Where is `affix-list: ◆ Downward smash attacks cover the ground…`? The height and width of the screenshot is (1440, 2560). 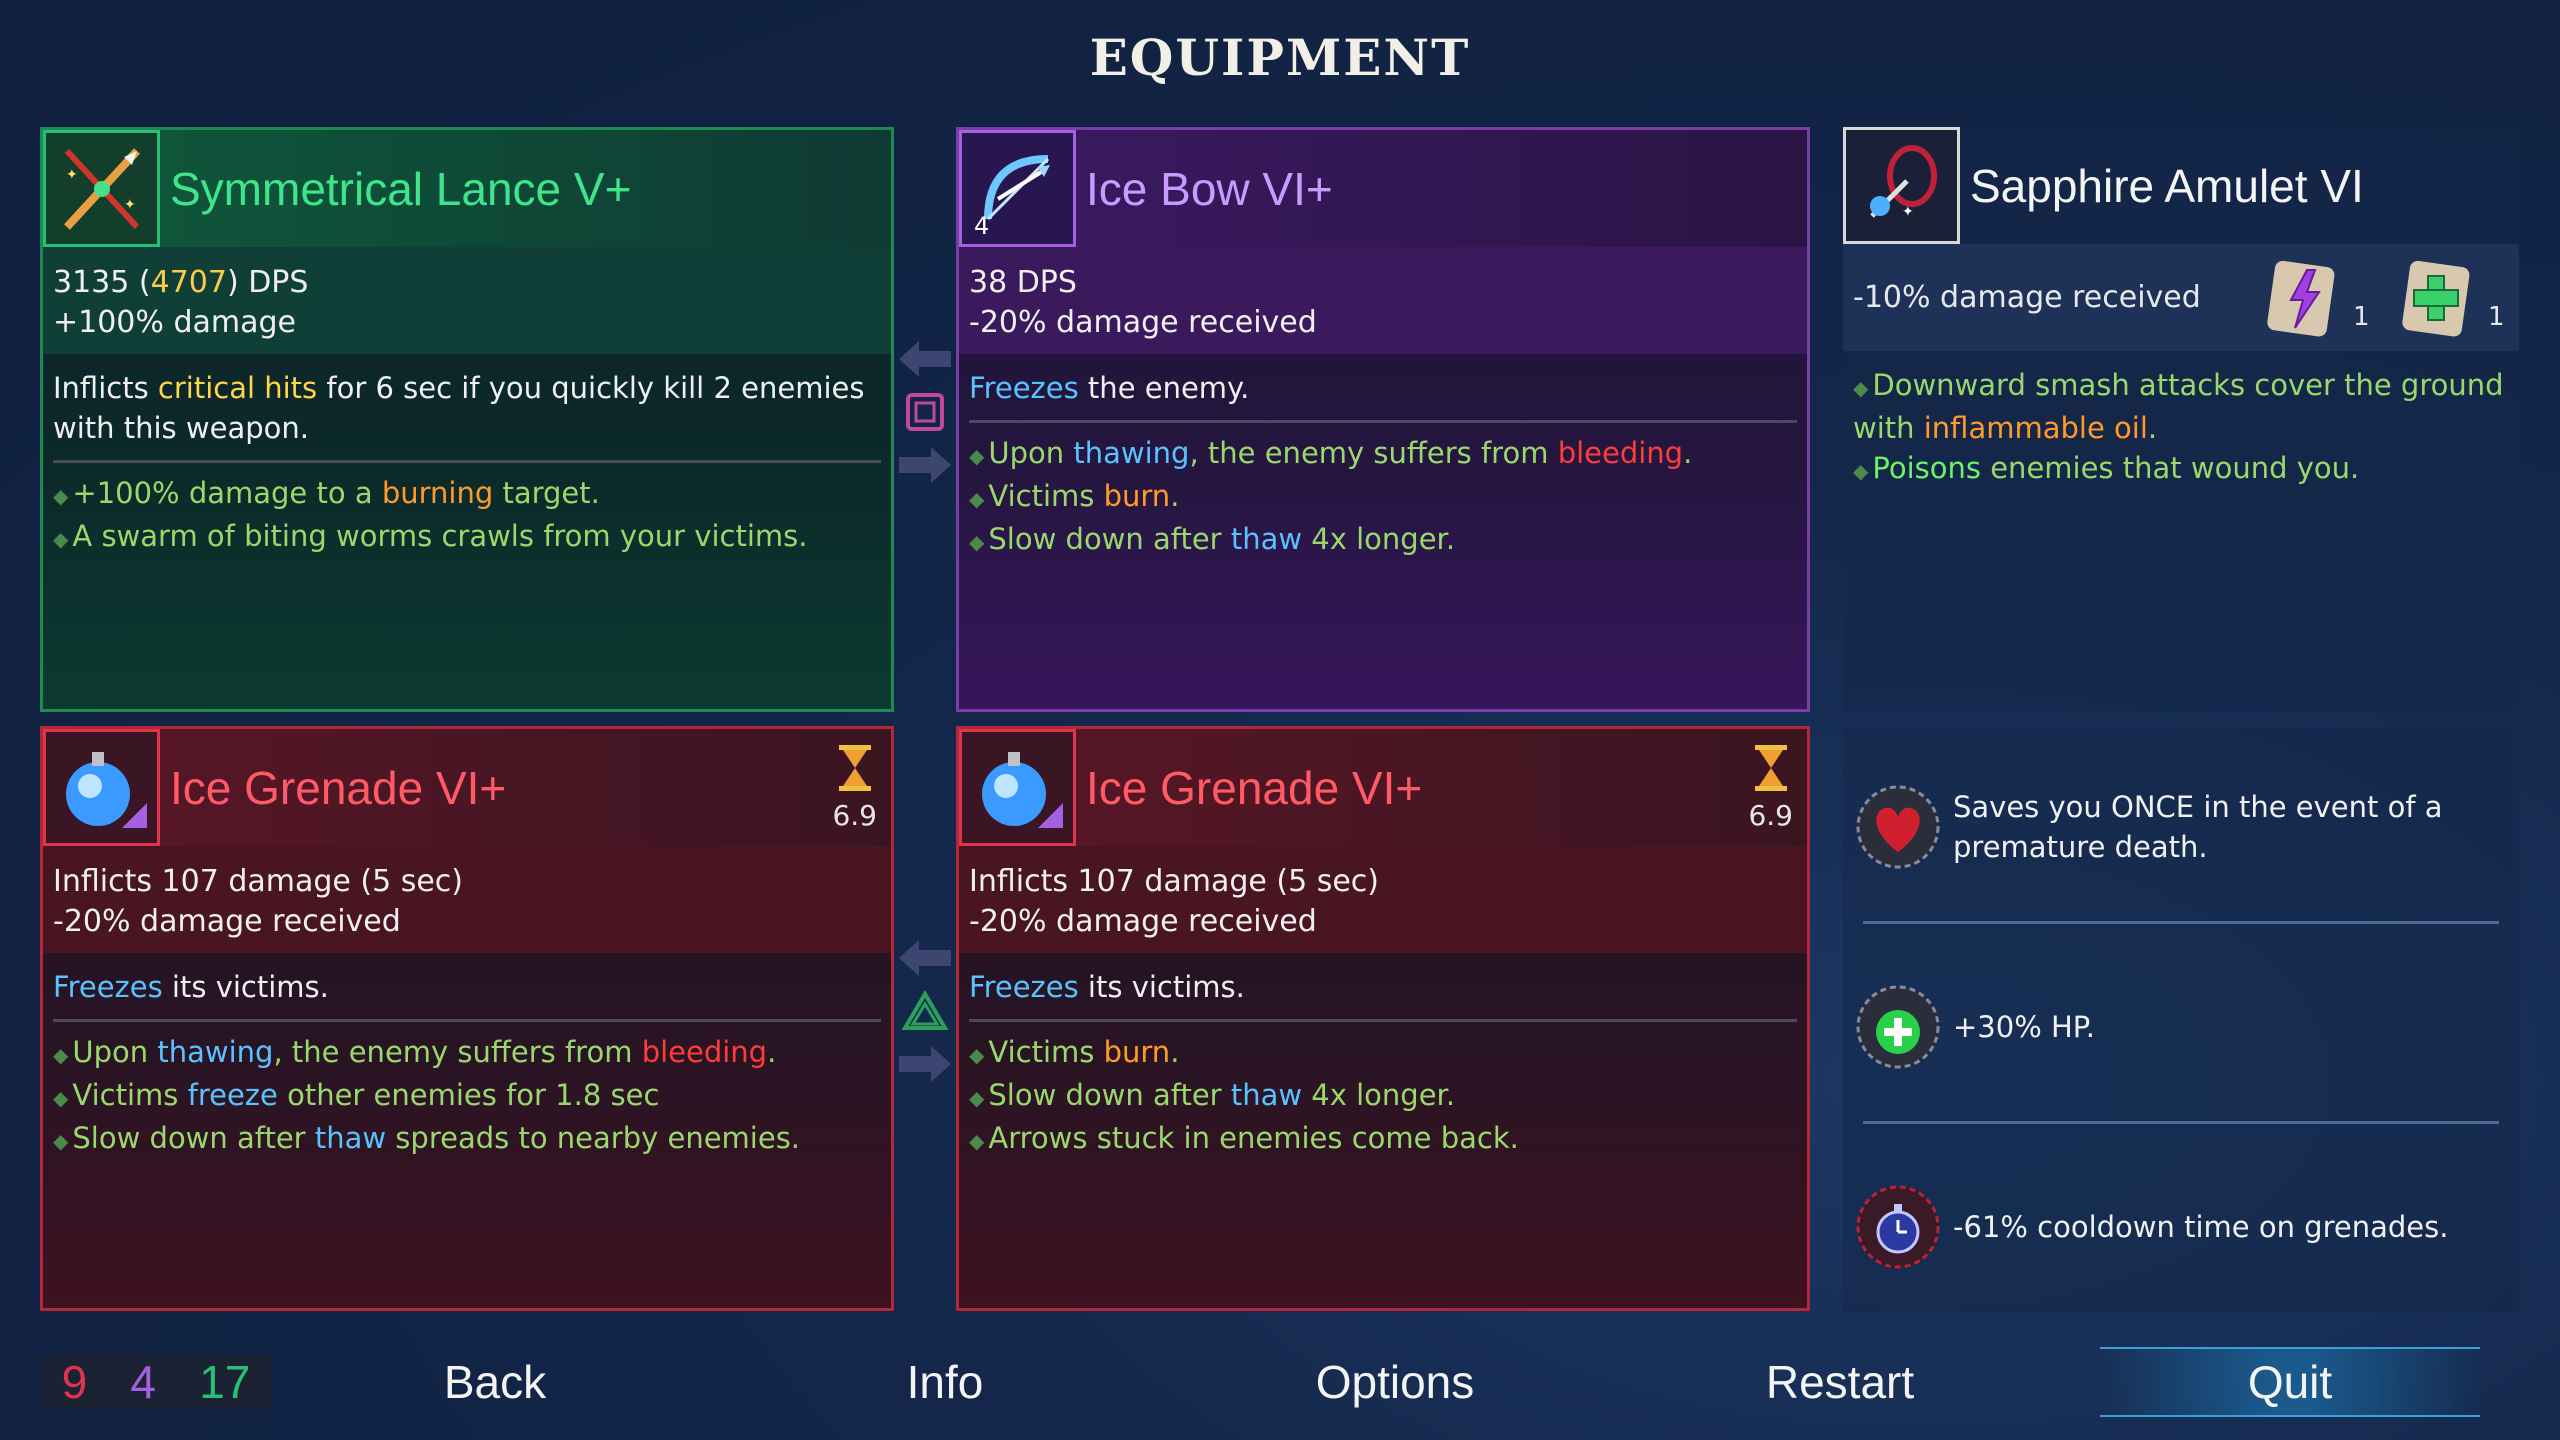 affix-list: ◆ Downward smash attacks cover the ground… is located at coordinates (2181, 428).